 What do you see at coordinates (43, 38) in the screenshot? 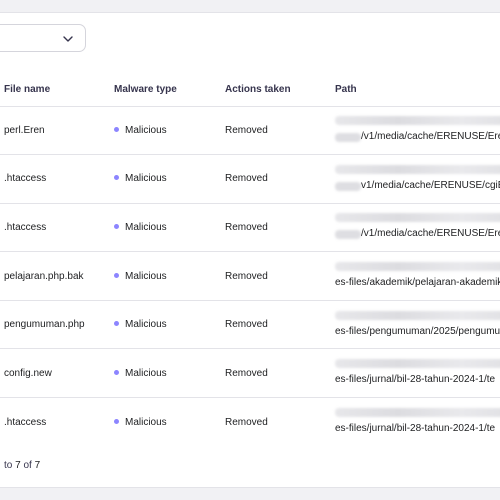
I see `filter-dropdown` at bounding box center [43, 38].